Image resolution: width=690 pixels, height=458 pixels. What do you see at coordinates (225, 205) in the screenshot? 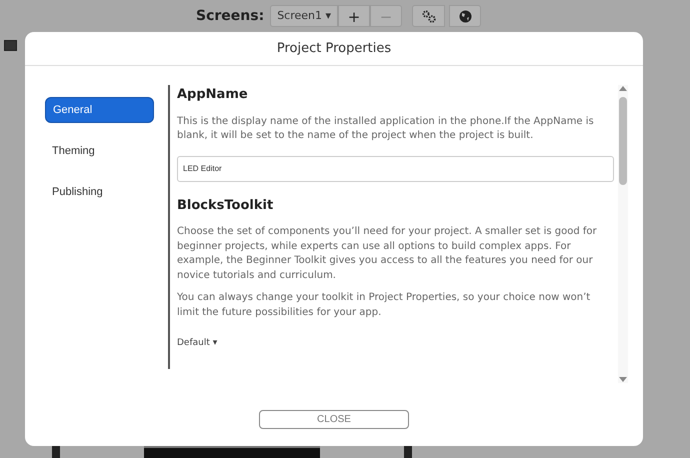
I see `section-heading: BlocksToolkit` at bounding box center [225, 205].